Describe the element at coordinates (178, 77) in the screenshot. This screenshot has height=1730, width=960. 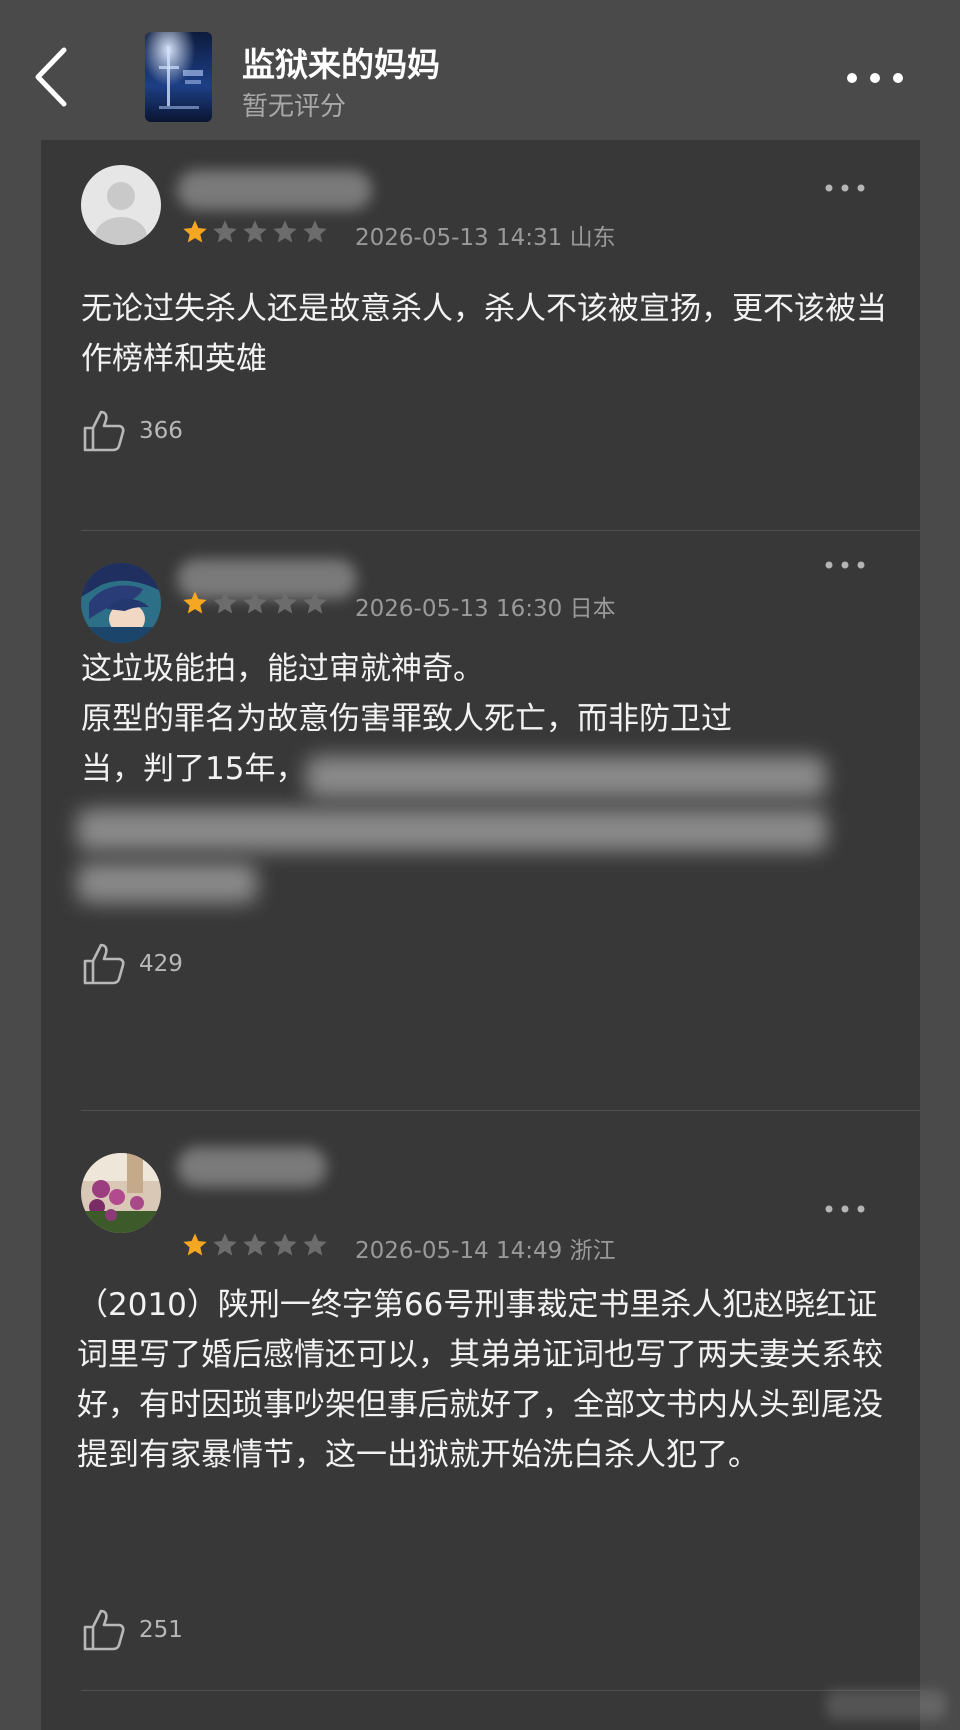
I see `movie-poster` at that location.